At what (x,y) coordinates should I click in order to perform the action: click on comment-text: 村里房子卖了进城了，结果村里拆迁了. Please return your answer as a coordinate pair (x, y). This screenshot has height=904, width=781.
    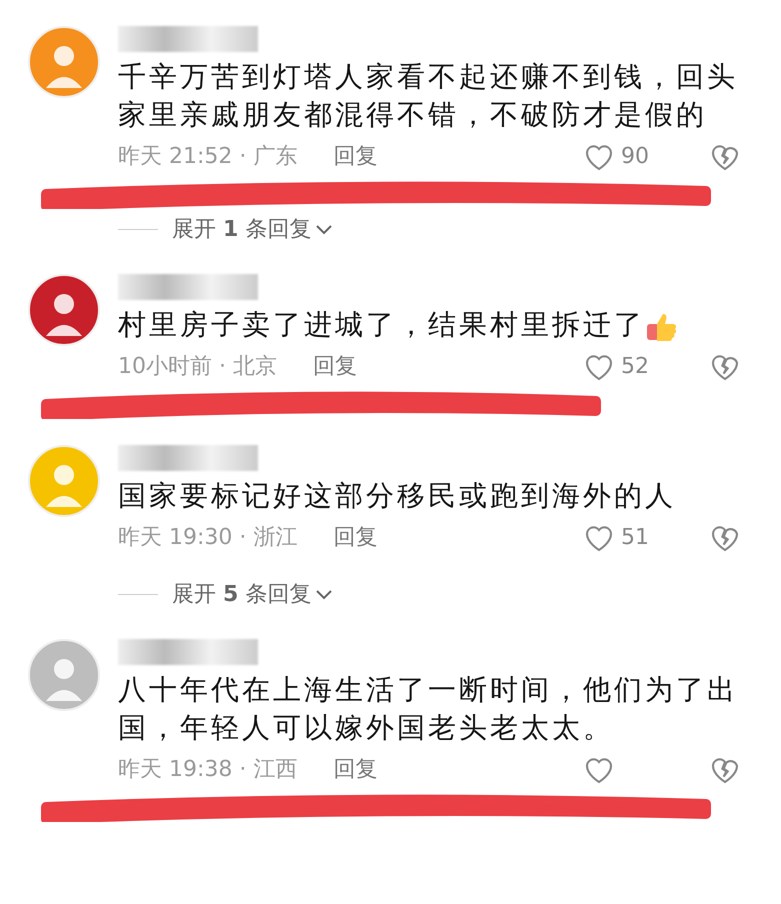
    Looking at the image, I should click on (381, 325).